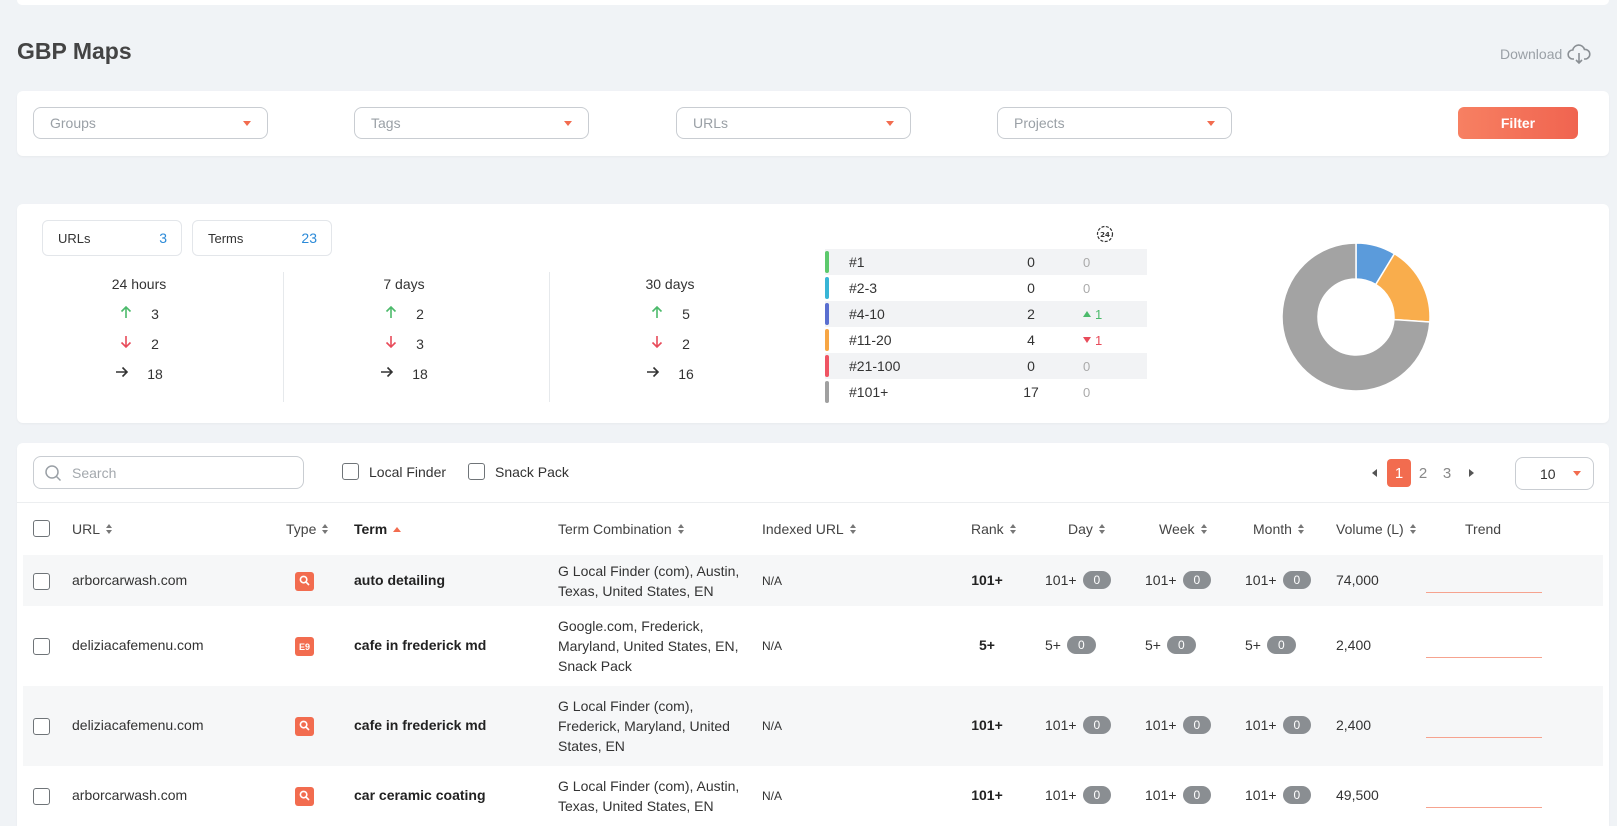  I want to click on header-type-label: Type, so click(301, 529).